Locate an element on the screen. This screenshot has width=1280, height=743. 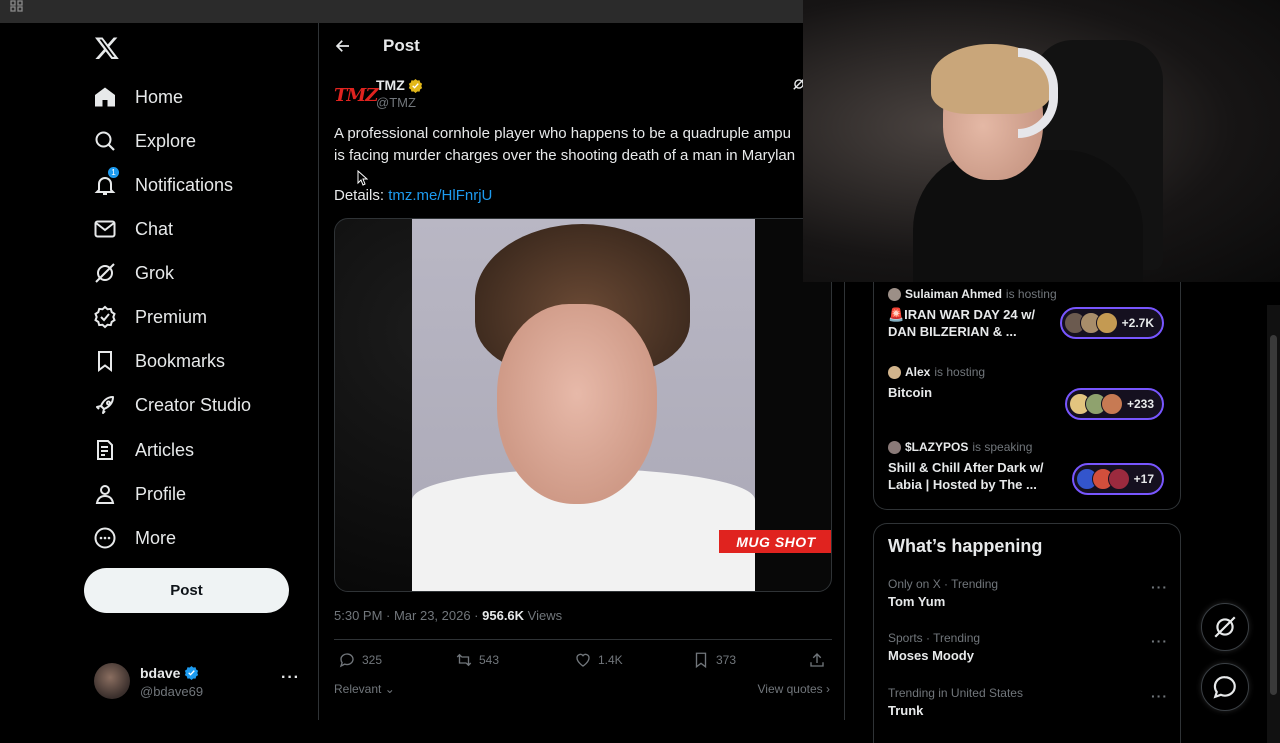
reply-icon is located at coordinates (346, 660).